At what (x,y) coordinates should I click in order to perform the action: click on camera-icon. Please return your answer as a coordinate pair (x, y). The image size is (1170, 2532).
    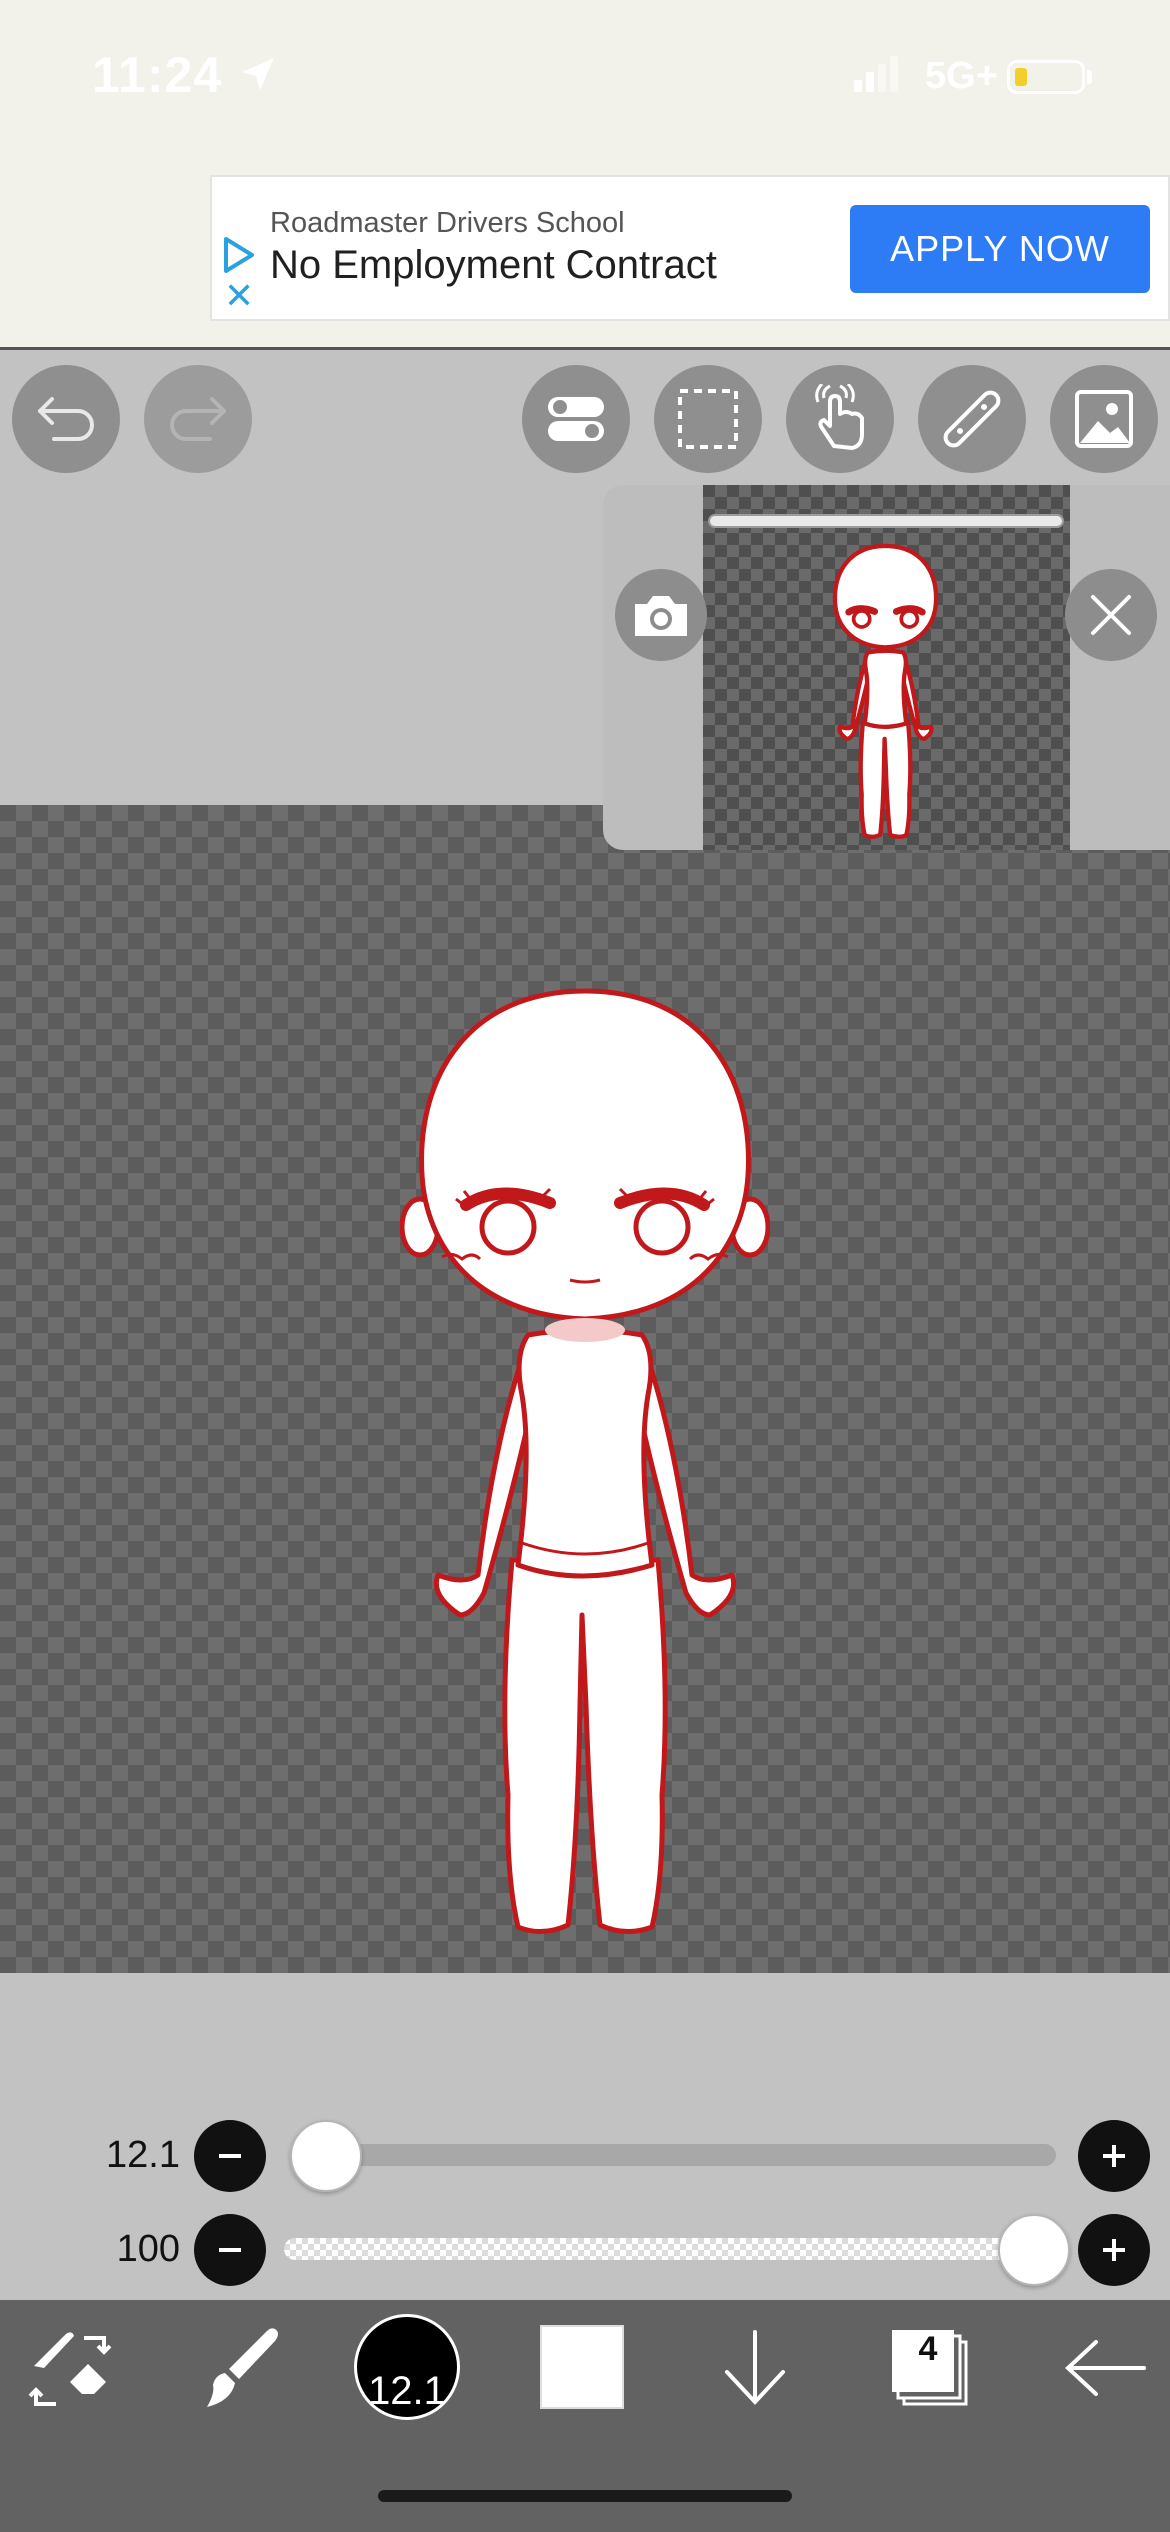
    Looking at the image, I should click on (661, 616).